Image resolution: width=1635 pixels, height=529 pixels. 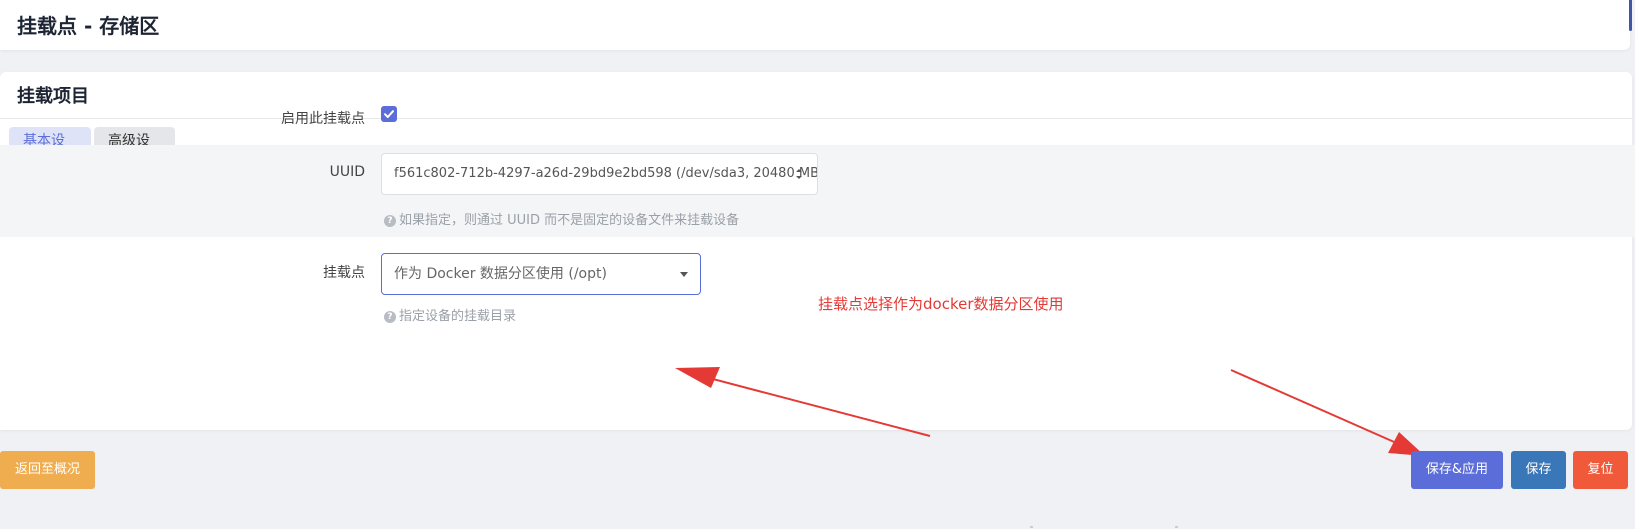 What do you see at coordinates (1327, 412) in the screenshot?
I see `arrow-to-save-apply` at bounding box center [1327, 412].